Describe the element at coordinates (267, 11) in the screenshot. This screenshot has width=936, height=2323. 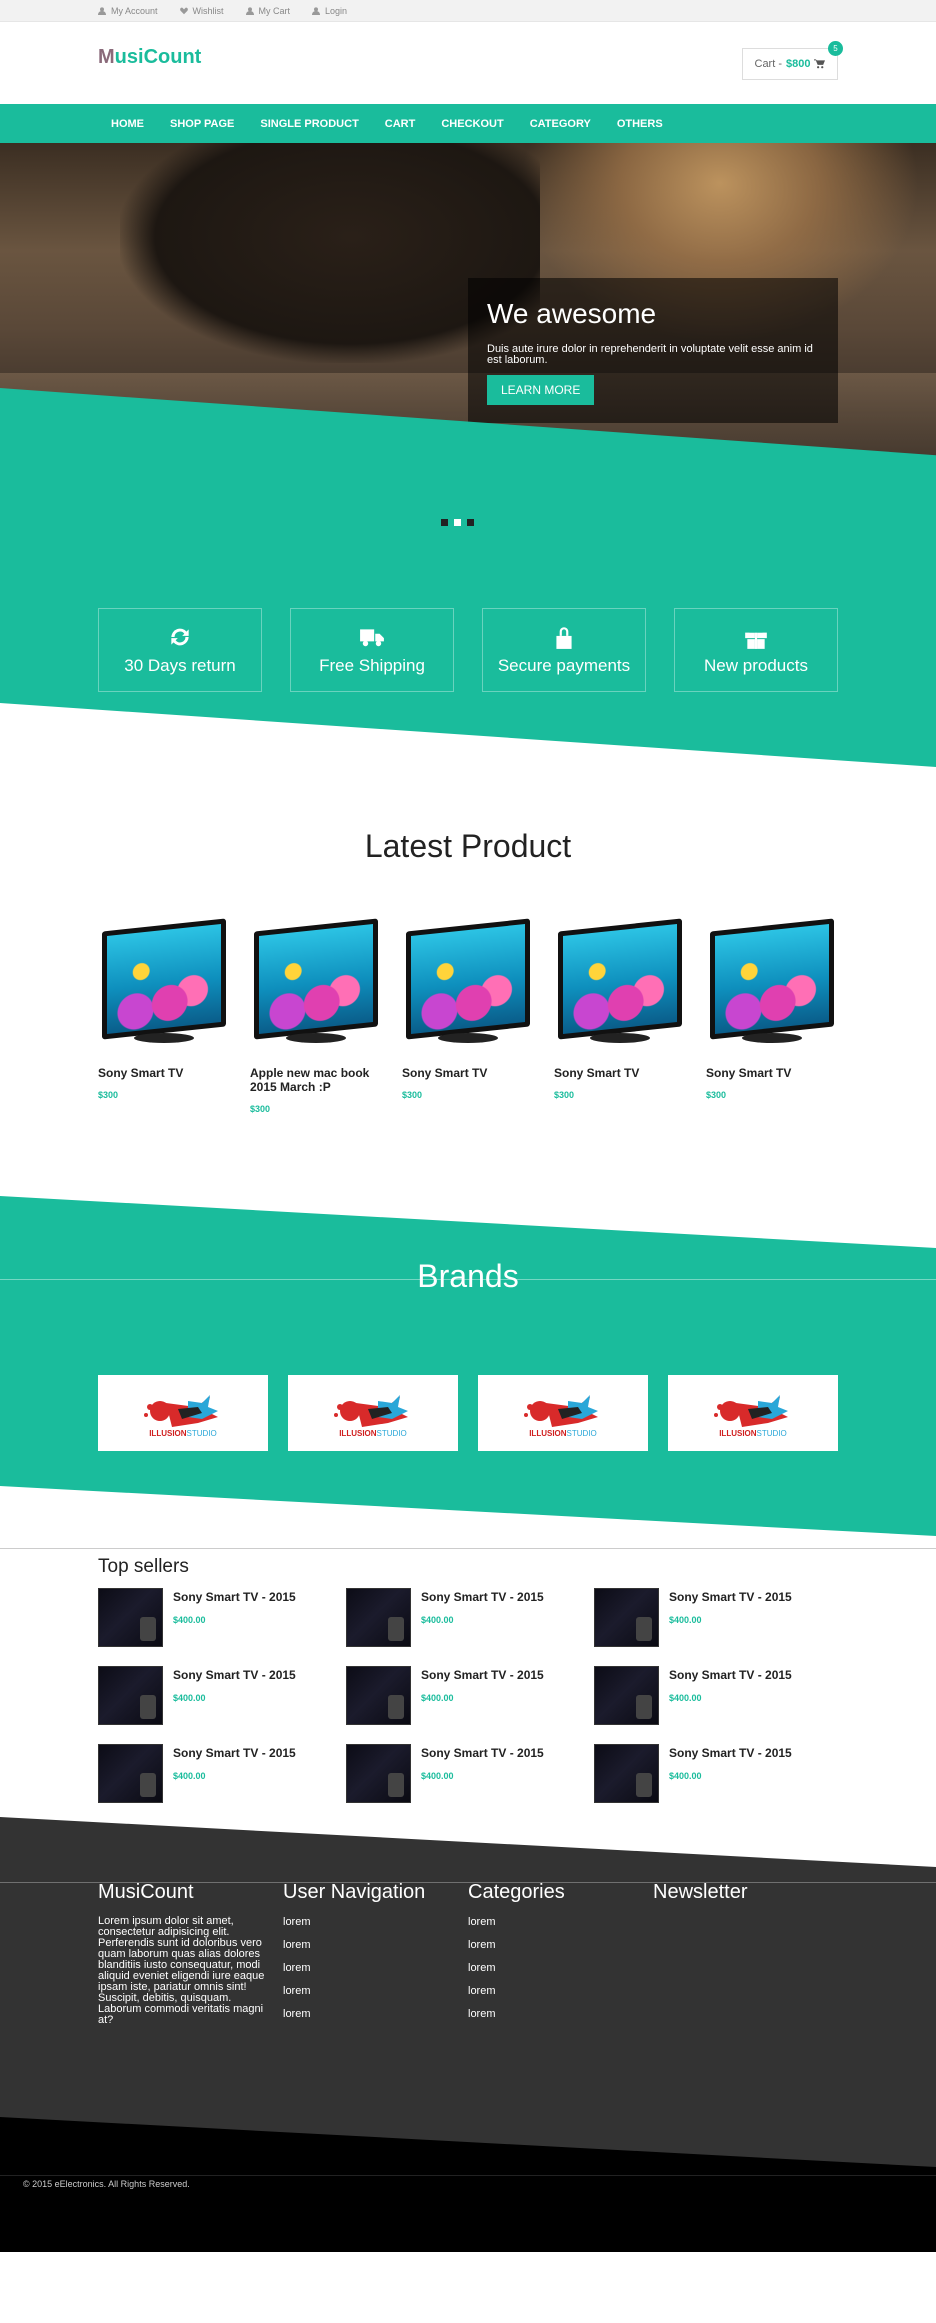
I see `my-cart-link: My Cart` at that location.